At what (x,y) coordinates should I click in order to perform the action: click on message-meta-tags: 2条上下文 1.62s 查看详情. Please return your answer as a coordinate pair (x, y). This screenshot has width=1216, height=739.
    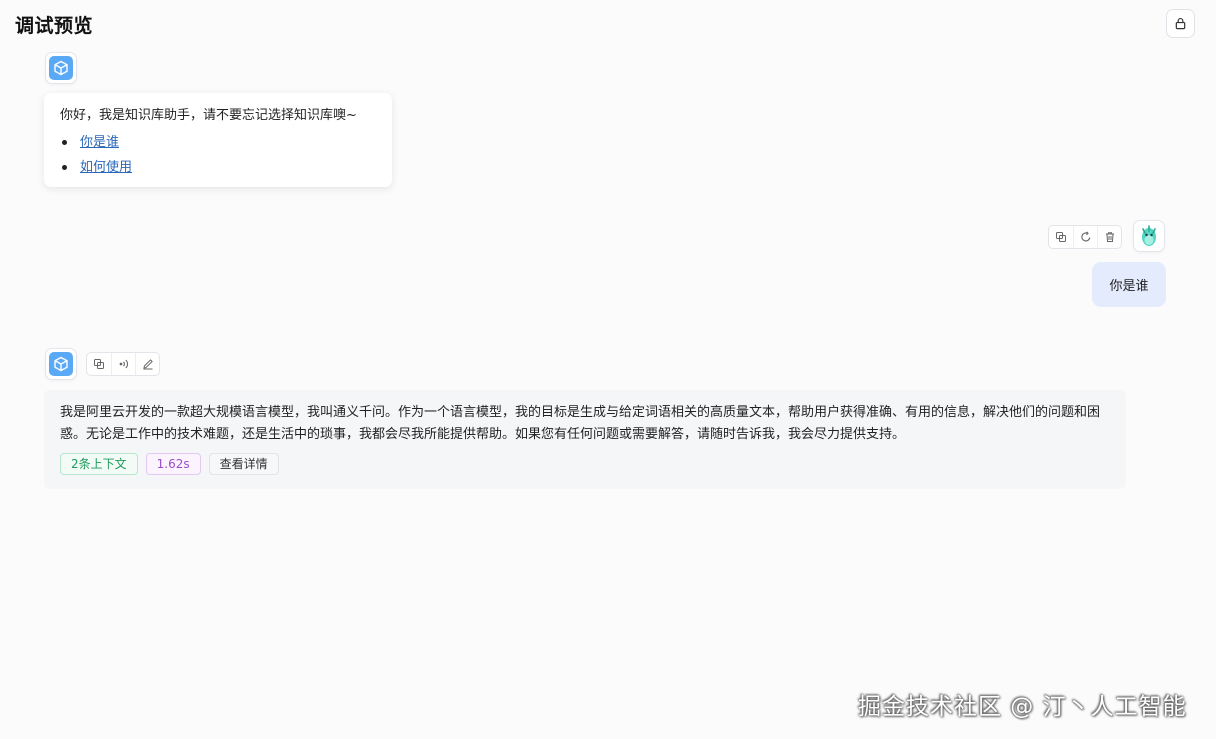
    Looking at the image, I should click on (585, 464).